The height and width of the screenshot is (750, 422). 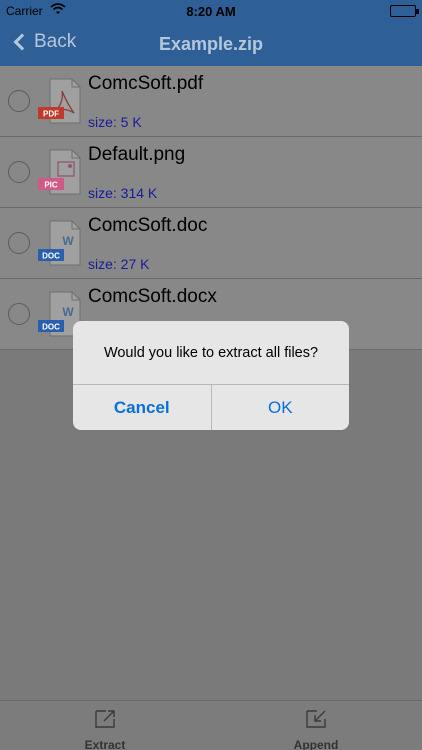 What do you see at coordinates (61, 244) in the screenshot?
I see `document-file-icon: W DOC` at bounding box center [61, 244].